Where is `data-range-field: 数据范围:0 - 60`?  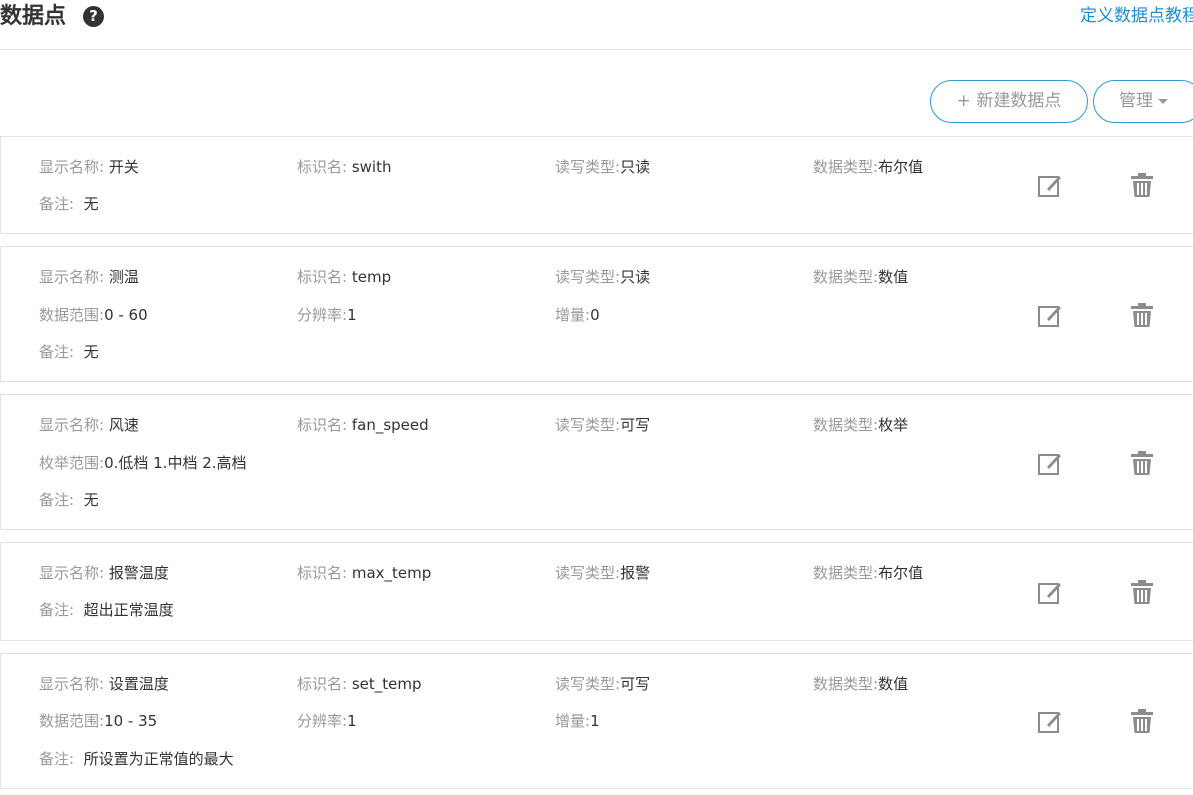 data-range-field: 数据范围:0 - 60 is located at coordinates (93, 315).